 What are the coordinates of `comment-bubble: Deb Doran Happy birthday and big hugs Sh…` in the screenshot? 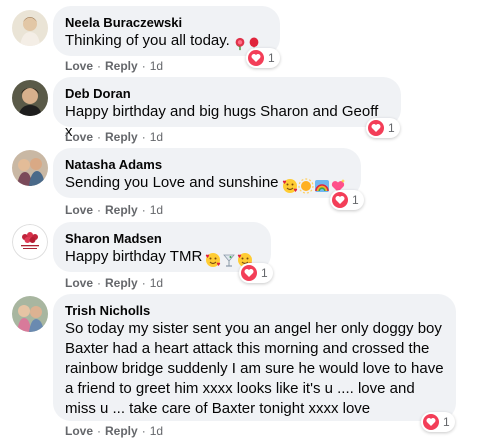 It's located at (227, 108).